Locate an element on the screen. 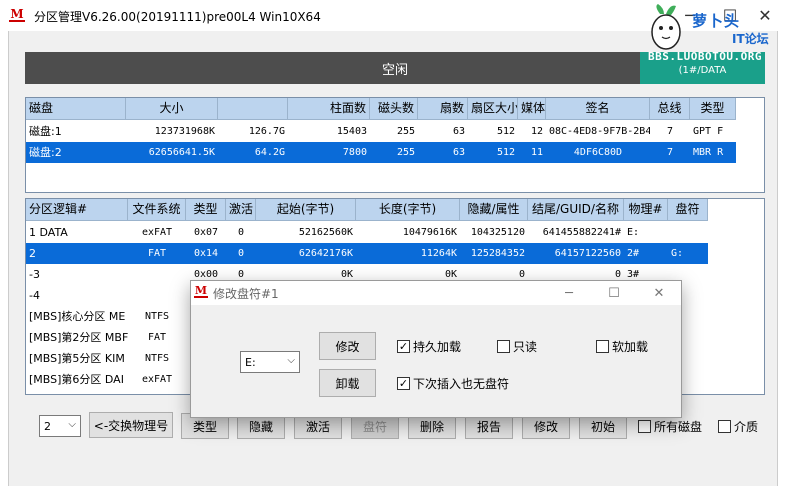  partition-column-header: 长度(字节) is located at coordinates (408, 210).